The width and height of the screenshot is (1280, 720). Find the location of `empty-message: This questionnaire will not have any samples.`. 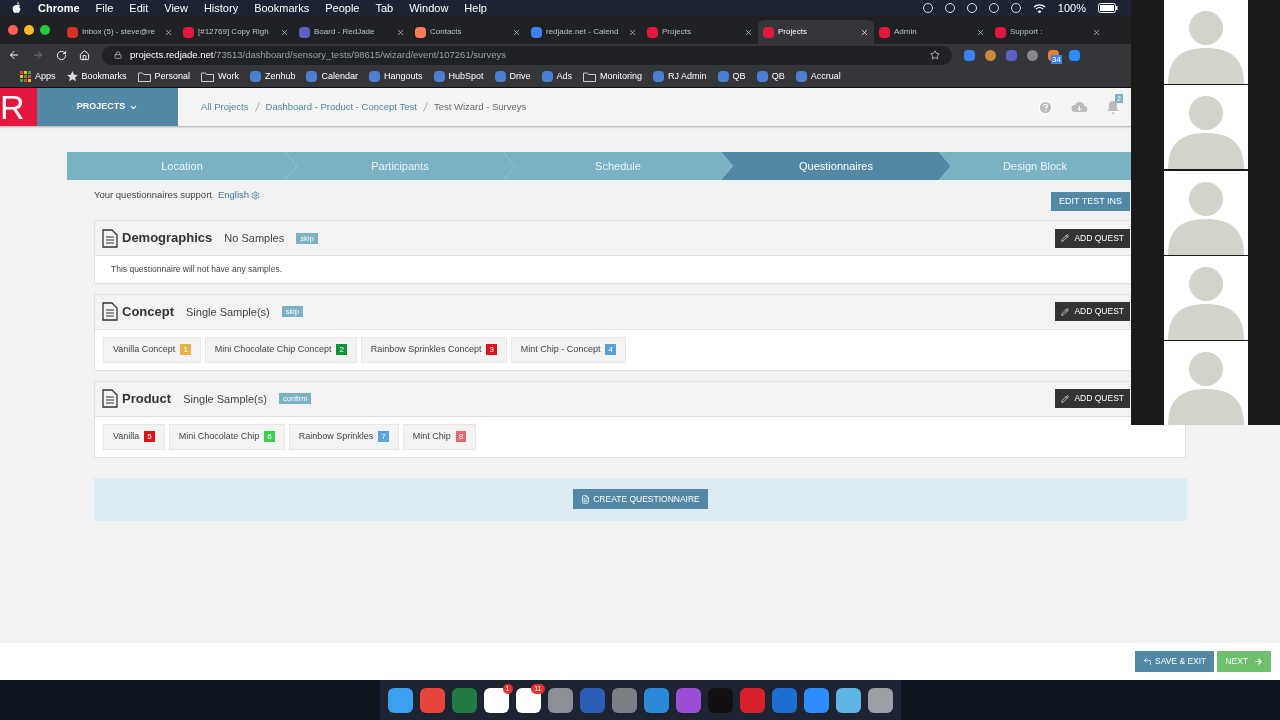

empty-message: This questionnaire will not have any samples. is located at coordinates (196, 269).